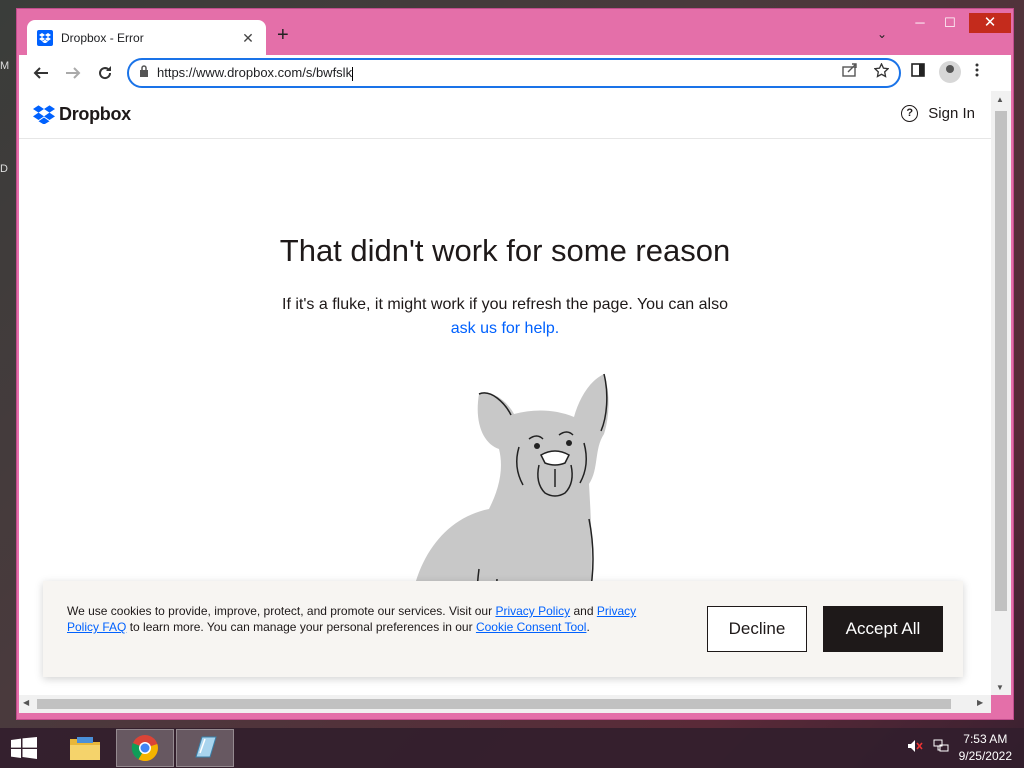  Describe the element at coordinates (910, 113) in the screenshot. I see `help-icon: ?` at that location.